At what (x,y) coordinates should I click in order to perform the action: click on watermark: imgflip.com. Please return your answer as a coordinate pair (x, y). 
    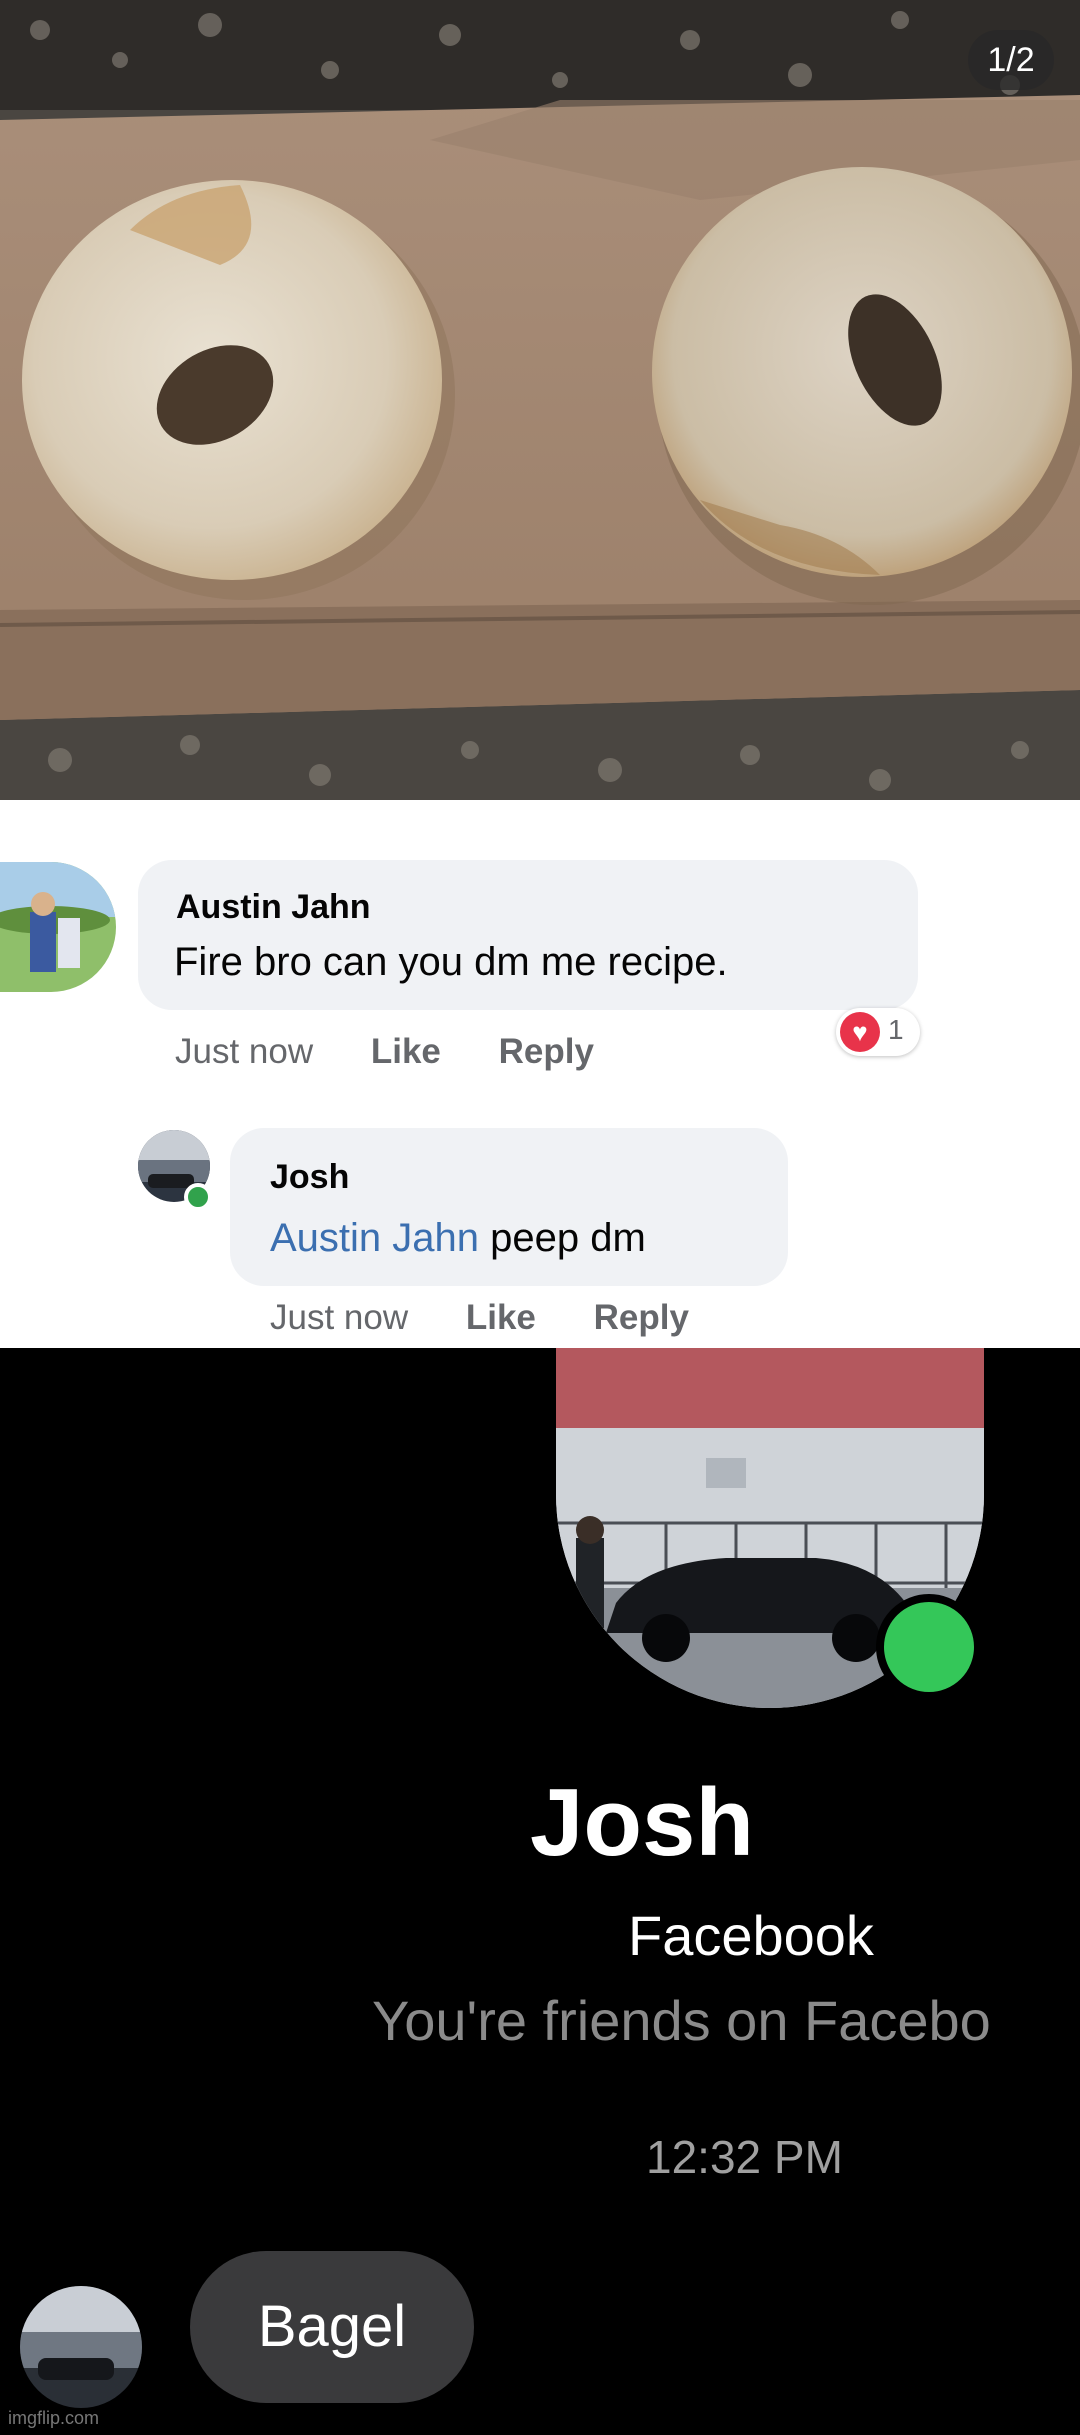
    Looking at the image, I should click on (54, 2418).